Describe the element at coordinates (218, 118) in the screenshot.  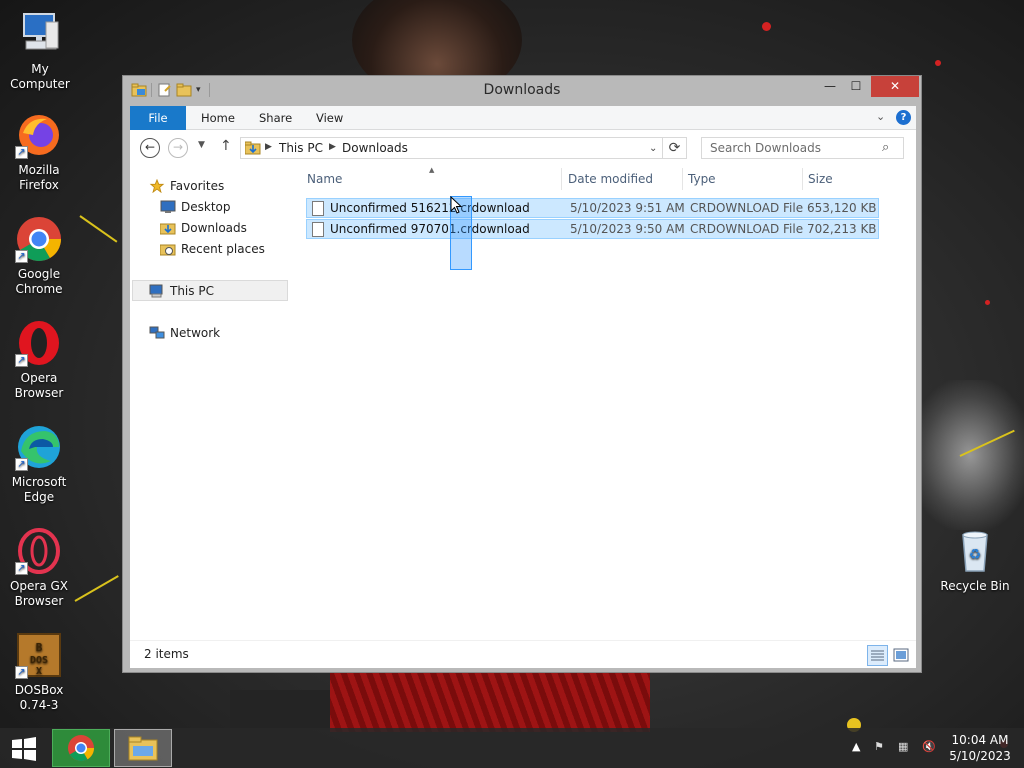
I see `tab-home: Home` at that location.